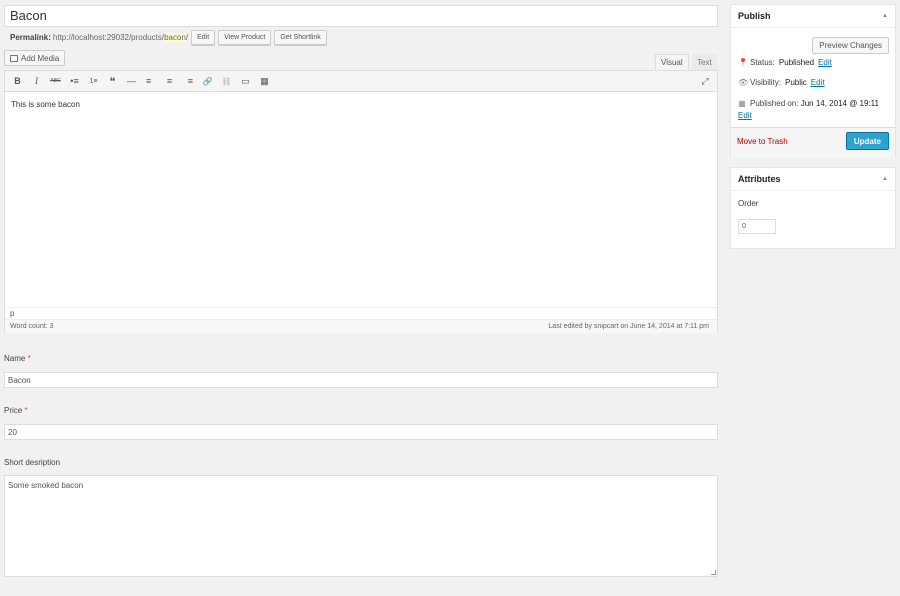 The width and height of the screenshot is (900, 596). I want to click on tab-text: Text, so click(704, 62).